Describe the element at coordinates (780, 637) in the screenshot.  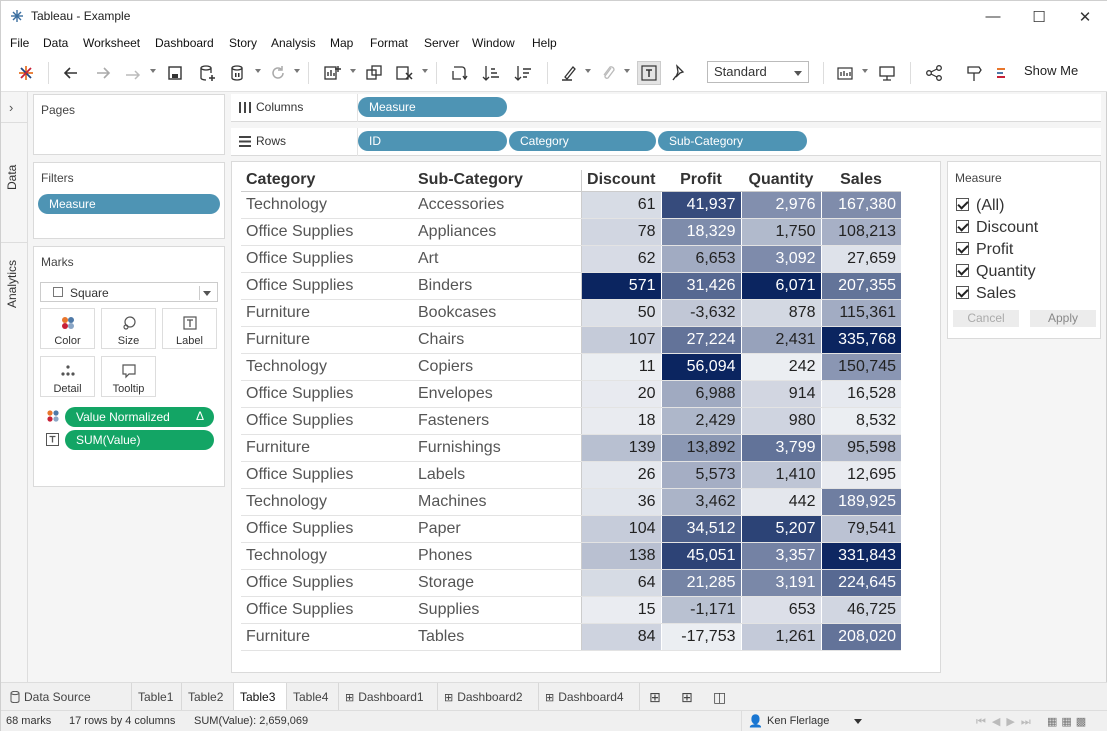
I see `cell-quantity: 1,261` at that location.